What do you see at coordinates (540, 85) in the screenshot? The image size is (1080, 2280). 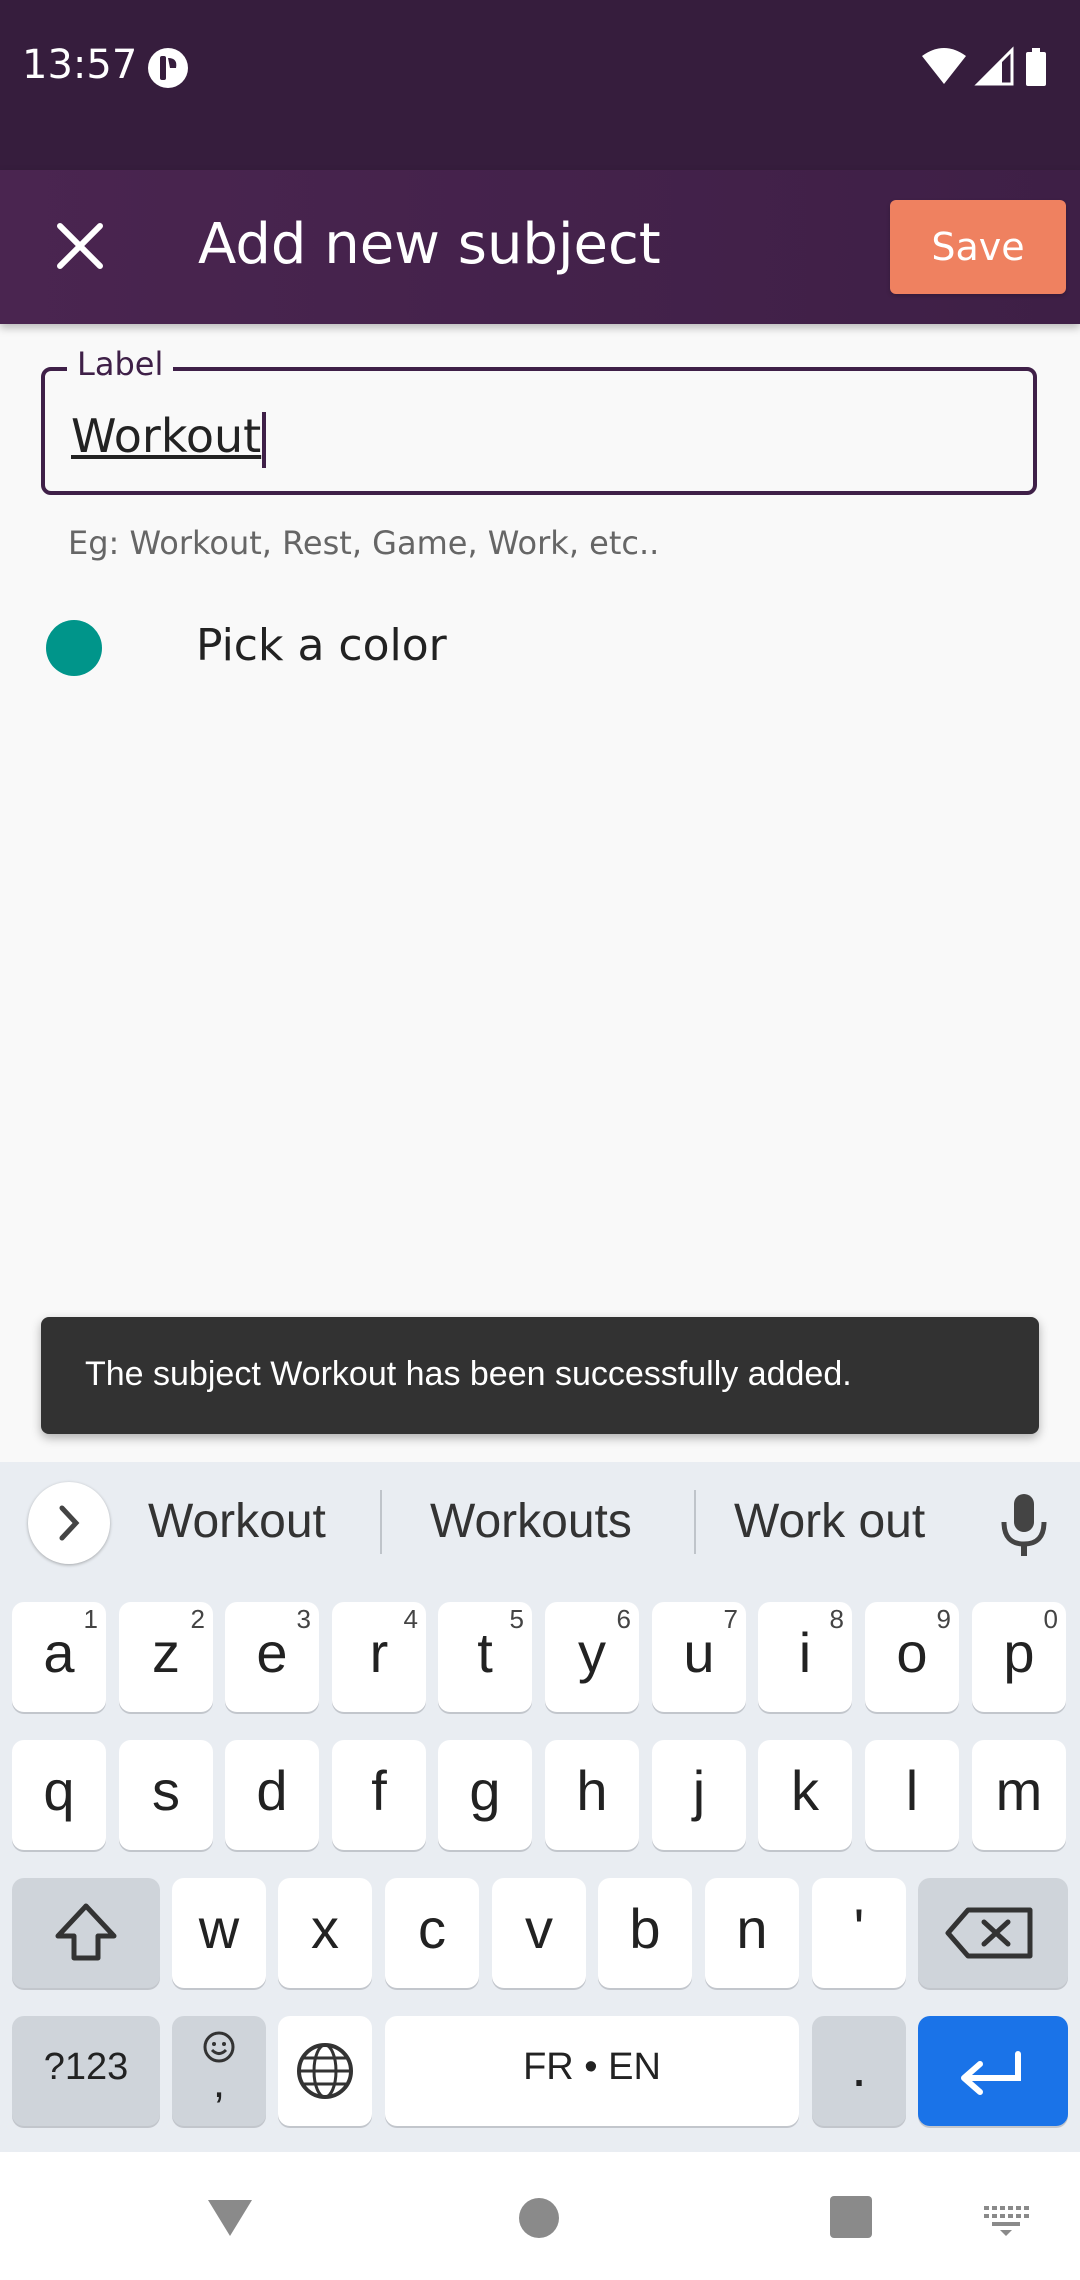 I see `status-bar: 13:57` at bounding box center [540, 85].